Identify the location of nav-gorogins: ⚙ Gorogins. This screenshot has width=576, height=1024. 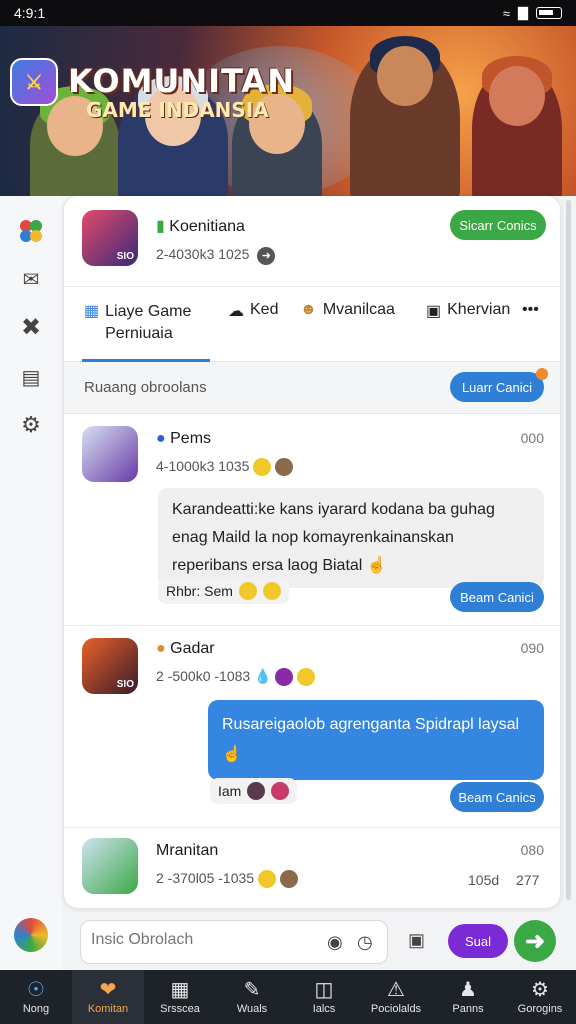
(540, 997).